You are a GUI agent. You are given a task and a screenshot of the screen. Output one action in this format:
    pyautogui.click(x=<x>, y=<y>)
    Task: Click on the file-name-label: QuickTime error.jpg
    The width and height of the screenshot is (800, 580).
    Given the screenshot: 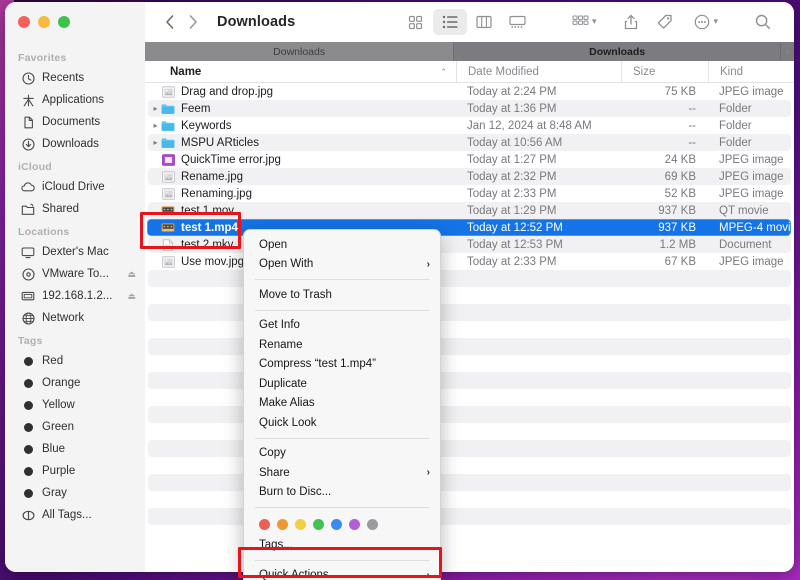 What is the action you would take?
    pyautogui.click(x=231, y=159)
    